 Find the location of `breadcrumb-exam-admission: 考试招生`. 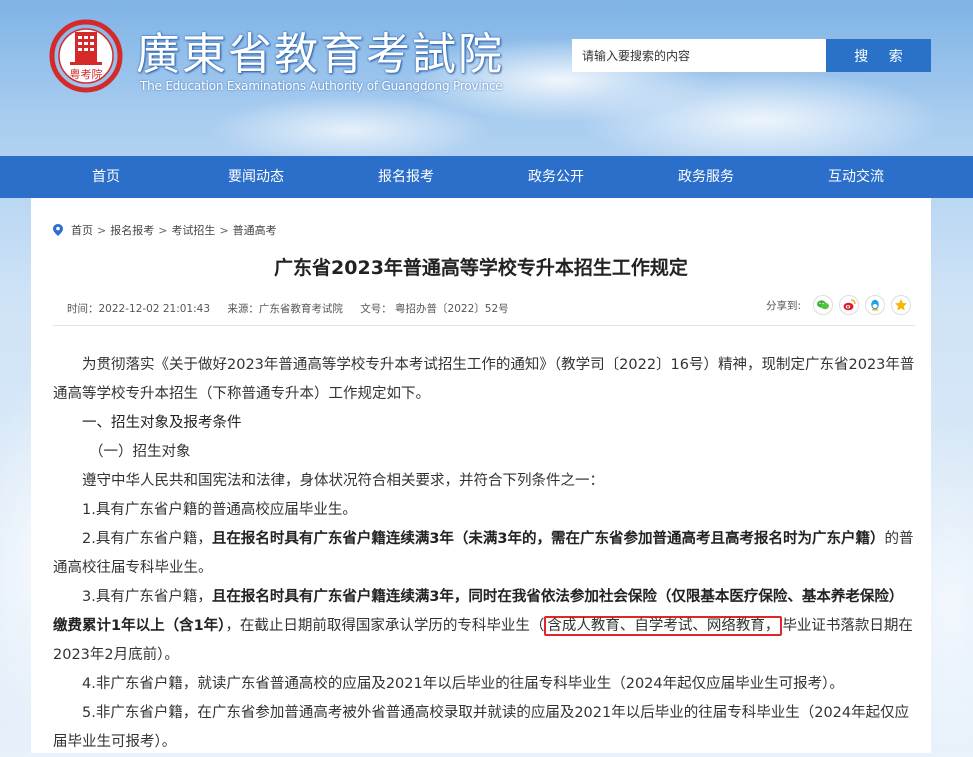

breadcrumb-exam-admission: 考试招生 is located at coordinates (193, 230).